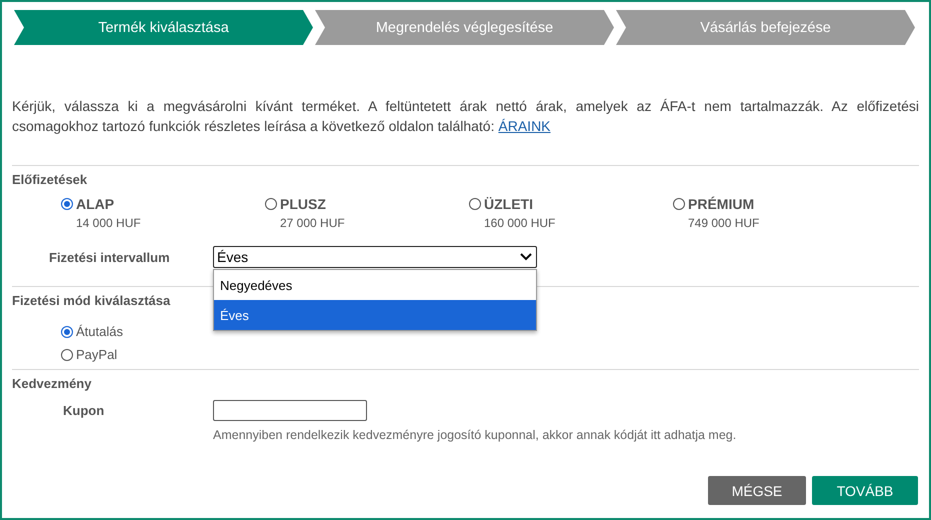  I want to click on section-heading: Fizetési mód kiválasztása, so click(92, 300).